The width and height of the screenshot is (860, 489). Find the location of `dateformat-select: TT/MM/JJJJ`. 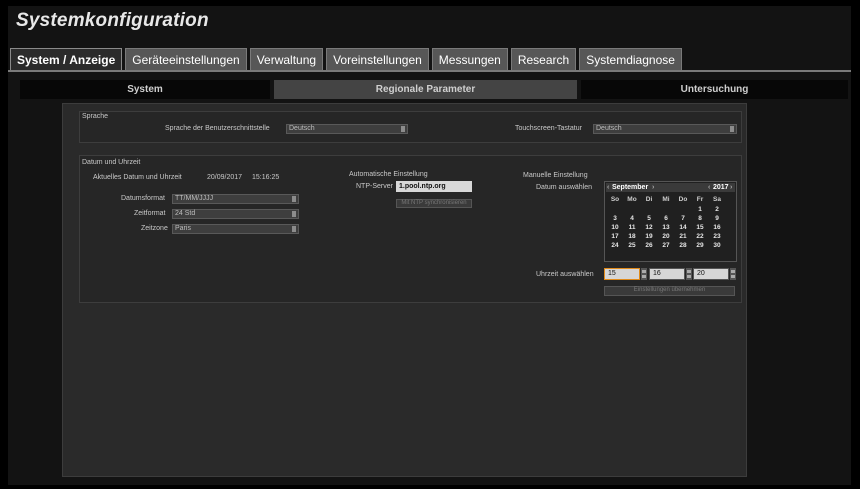

dateformat-select: TT/MM/JJJJ is located at coordinates (235, 199).